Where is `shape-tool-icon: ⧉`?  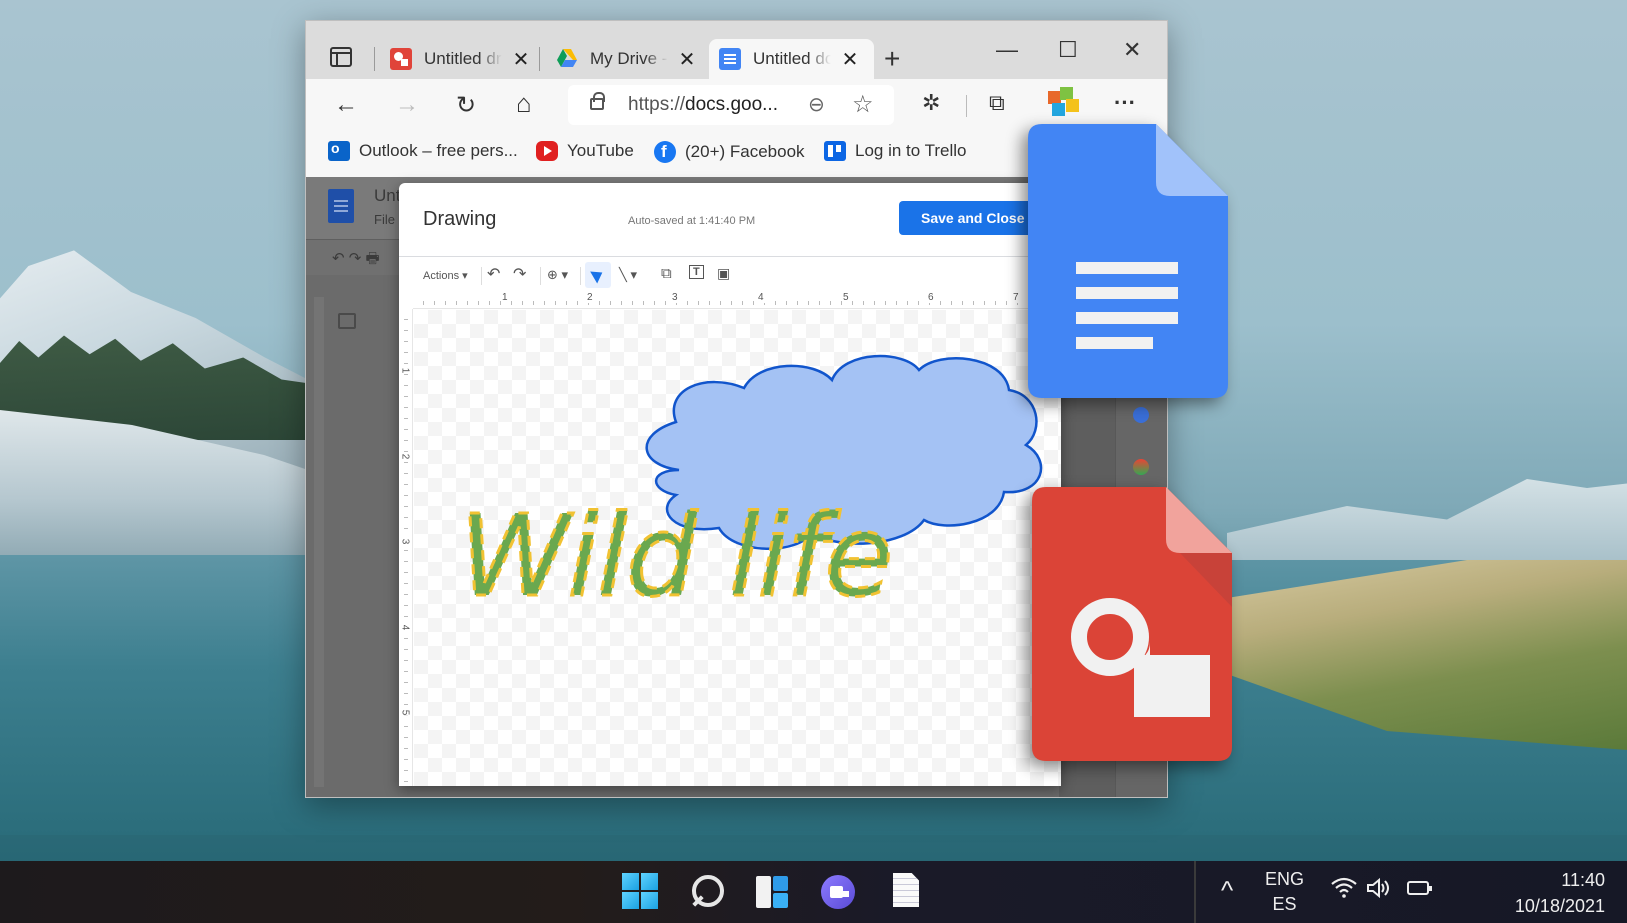
shape-tool-icon: ⧉ is located at coordinates (666, 273).